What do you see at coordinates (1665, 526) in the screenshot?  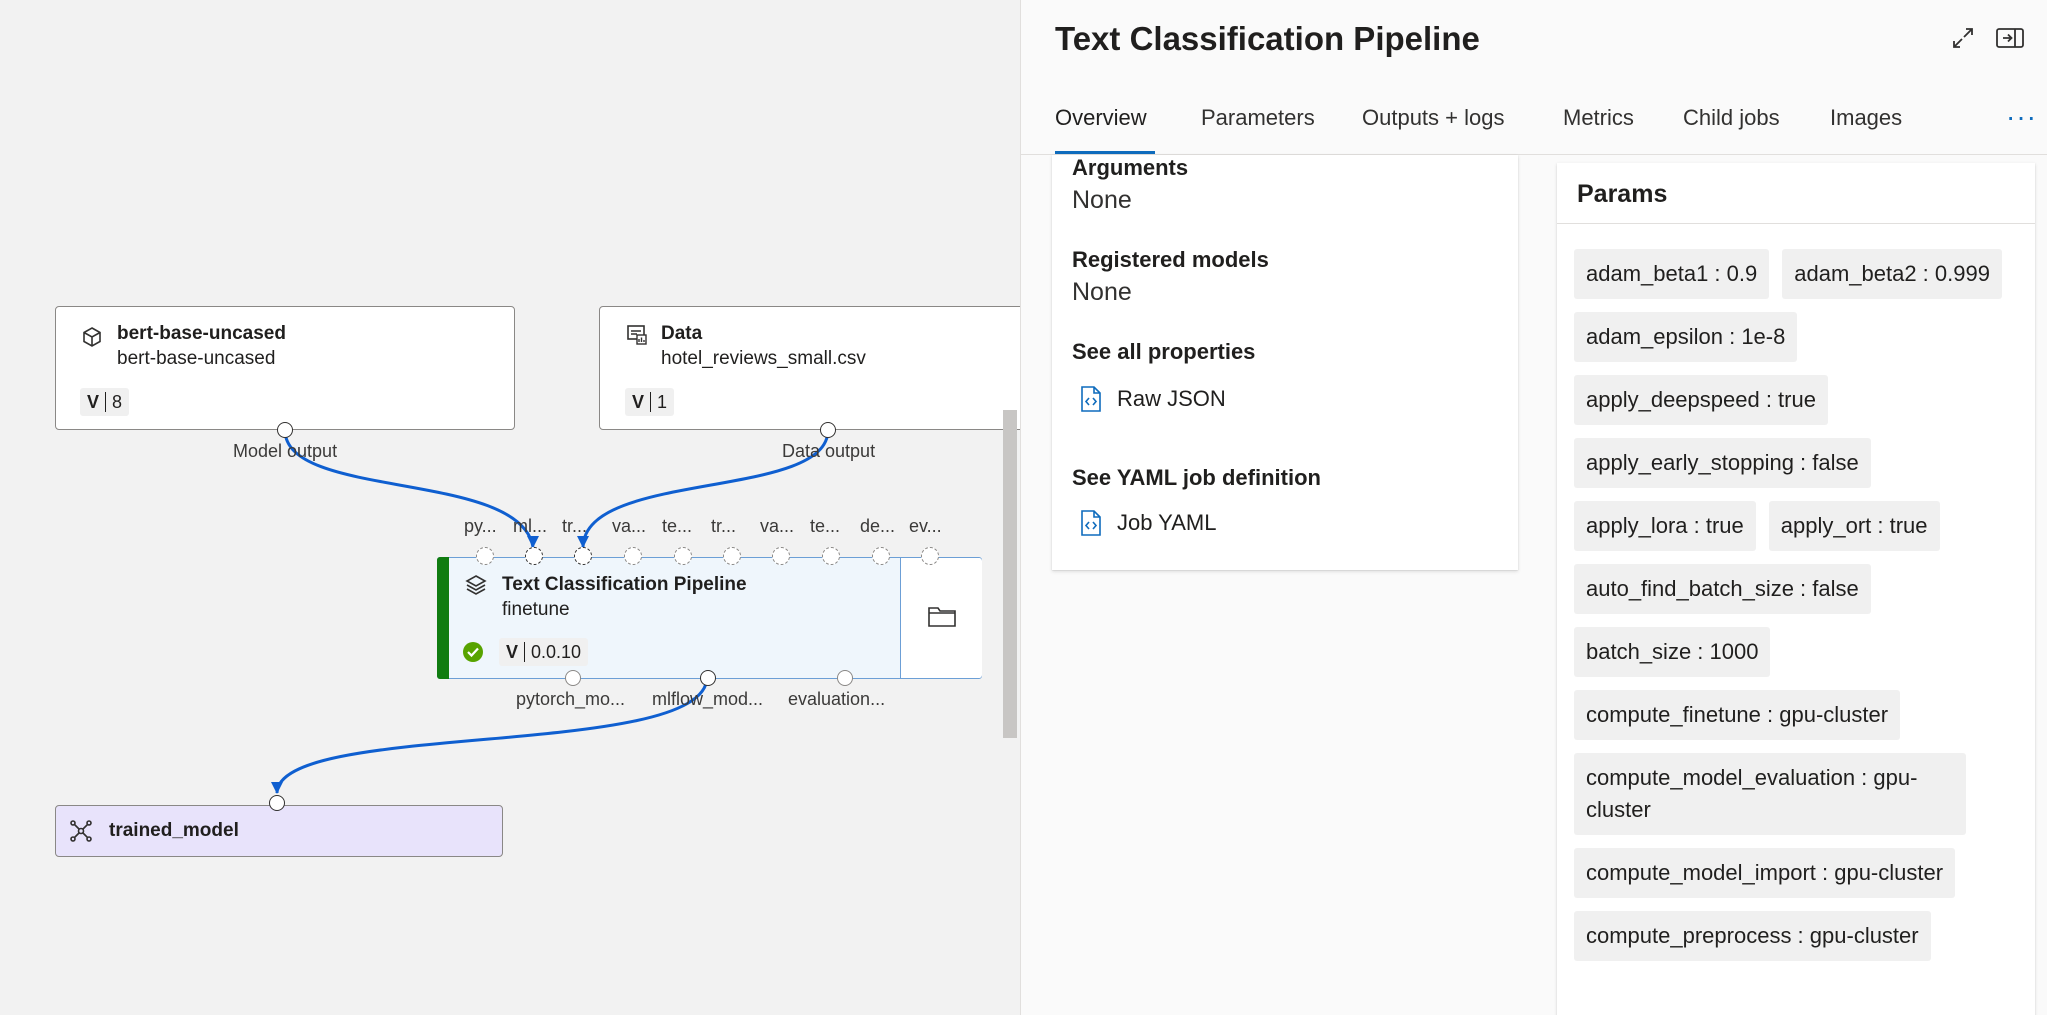 I see `param-chip: apply_lora : true` at bounding box center [1665, 526].